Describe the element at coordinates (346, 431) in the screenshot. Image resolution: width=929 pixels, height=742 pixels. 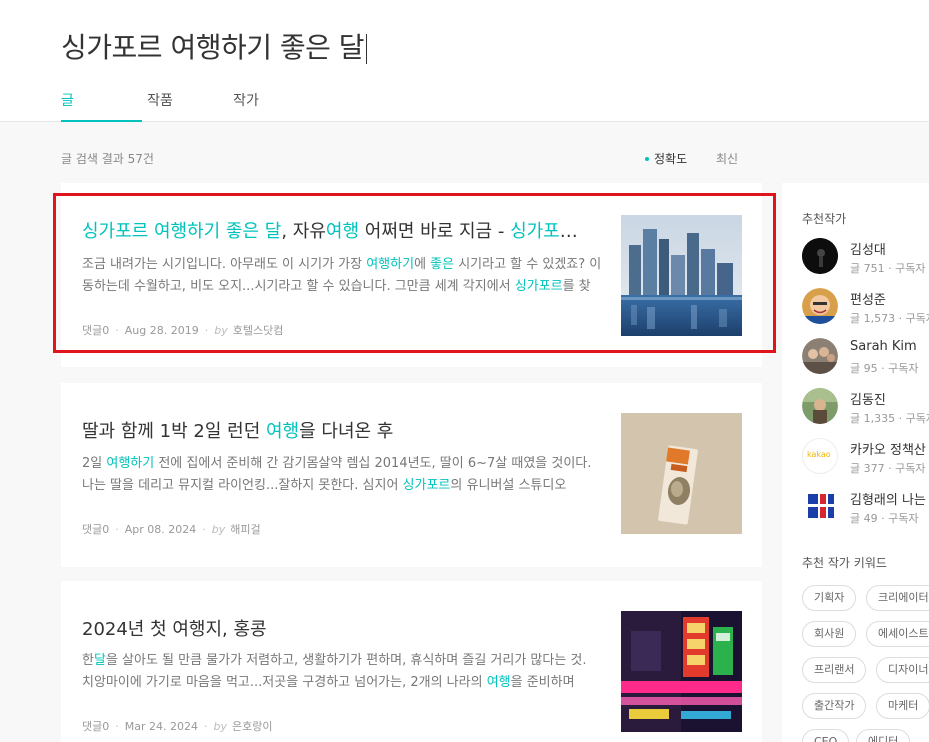
I see `text-segment: 을 다녀온 후` at that location.